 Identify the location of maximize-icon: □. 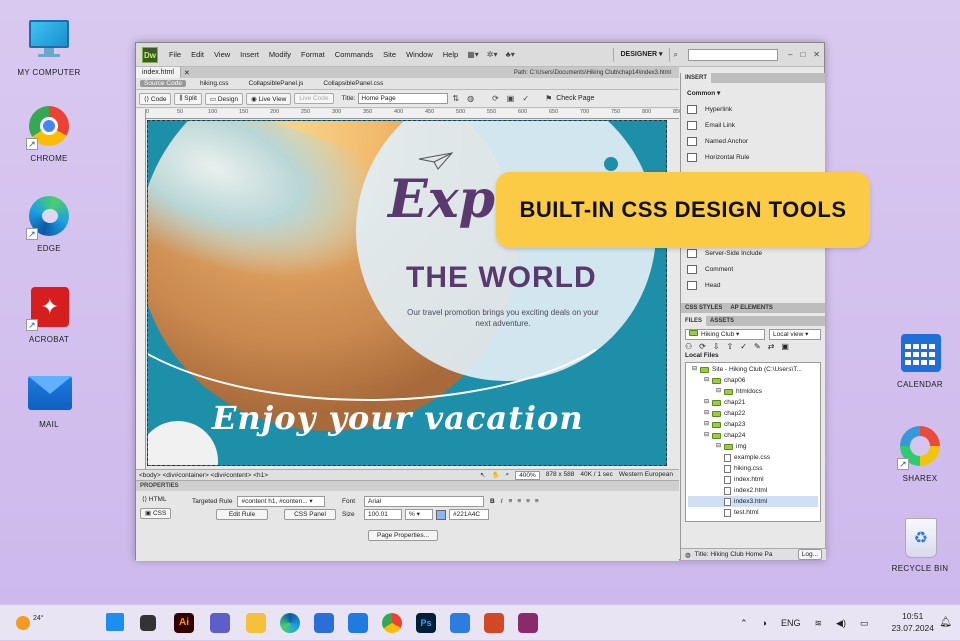
(802, 54).